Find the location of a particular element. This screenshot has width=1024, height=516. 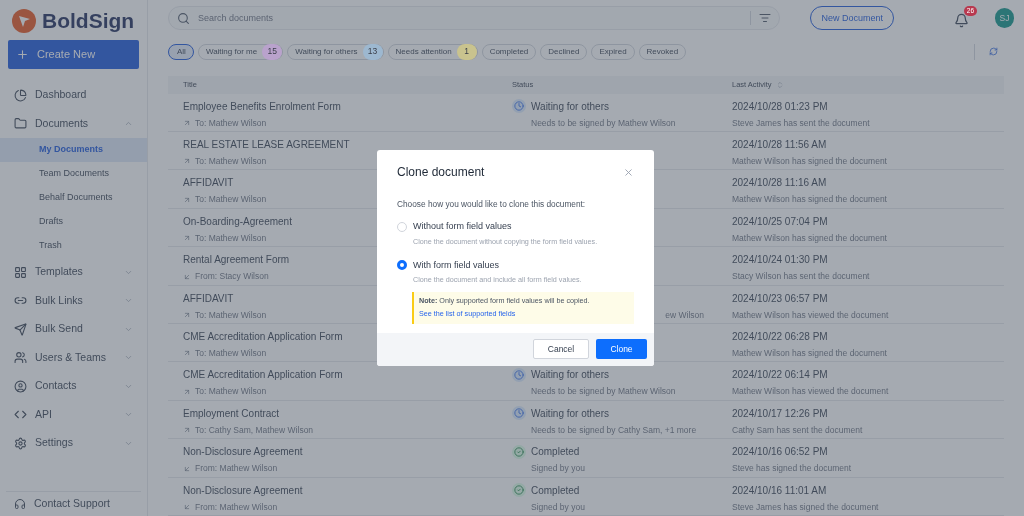

document-title: REAL ESTATE LEASE AGREEMENT is located at coordinates (347, 145).